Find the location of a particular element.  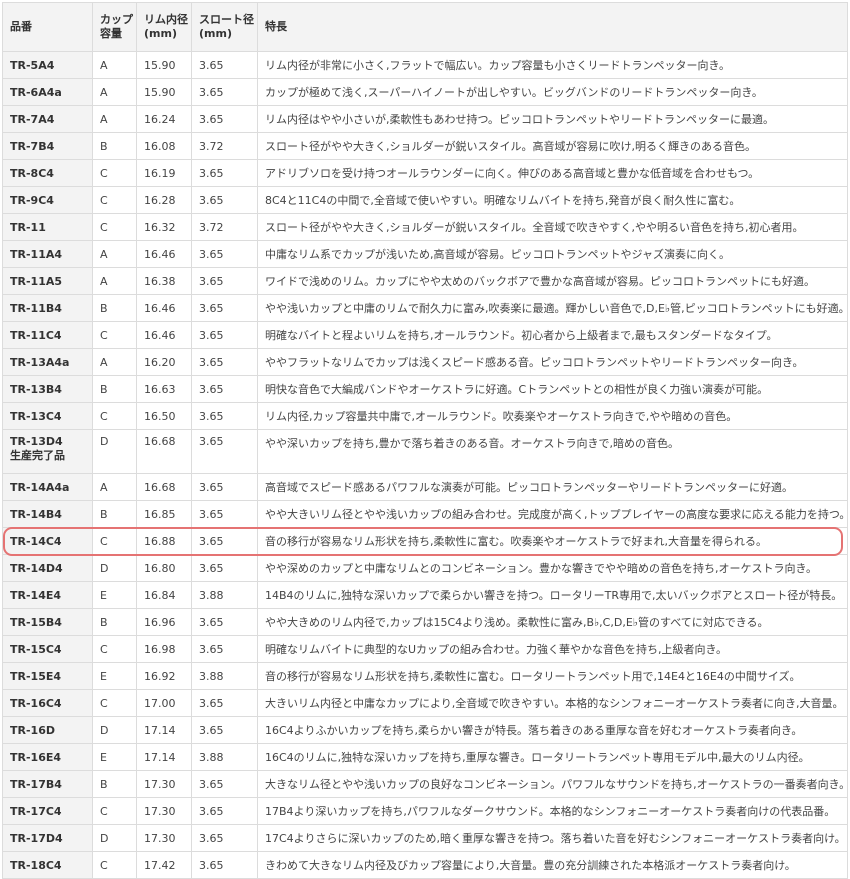

model-cell: TR-11A5 is located at coordinates (47, 281).